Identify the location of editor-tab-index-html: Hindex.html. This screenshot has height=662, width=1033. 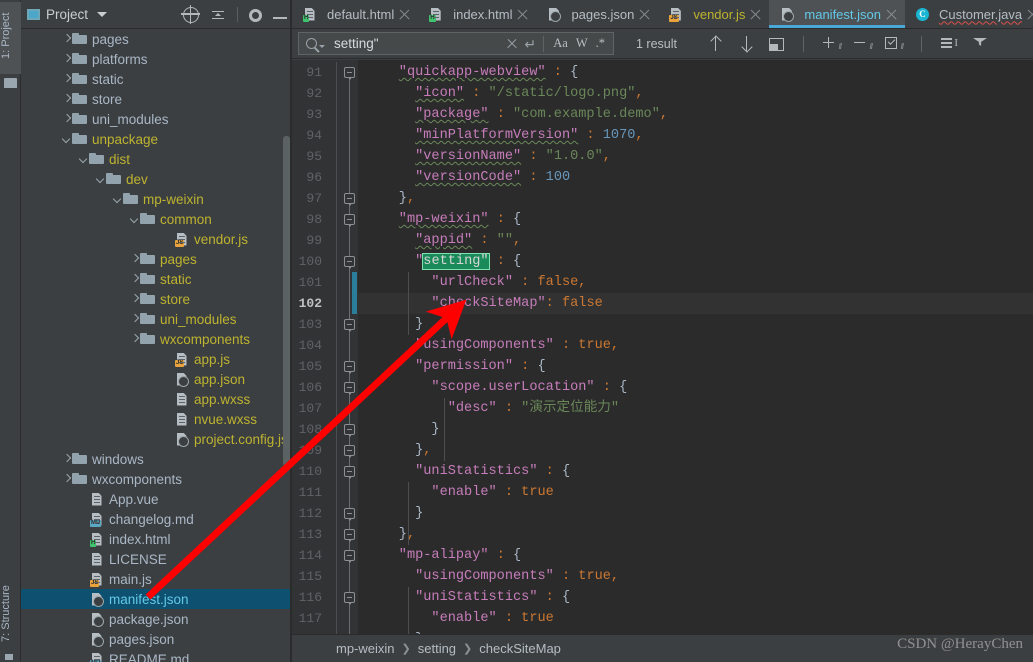
(477, 14).